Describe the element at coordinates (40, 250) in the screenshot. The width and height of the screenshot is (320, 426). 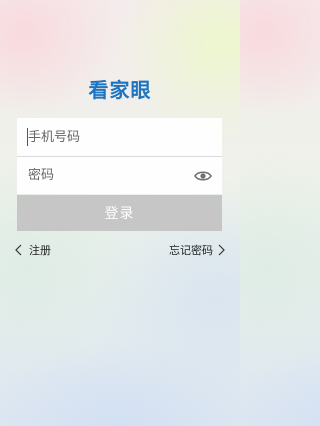
I see `register-label: 注册` at that location.